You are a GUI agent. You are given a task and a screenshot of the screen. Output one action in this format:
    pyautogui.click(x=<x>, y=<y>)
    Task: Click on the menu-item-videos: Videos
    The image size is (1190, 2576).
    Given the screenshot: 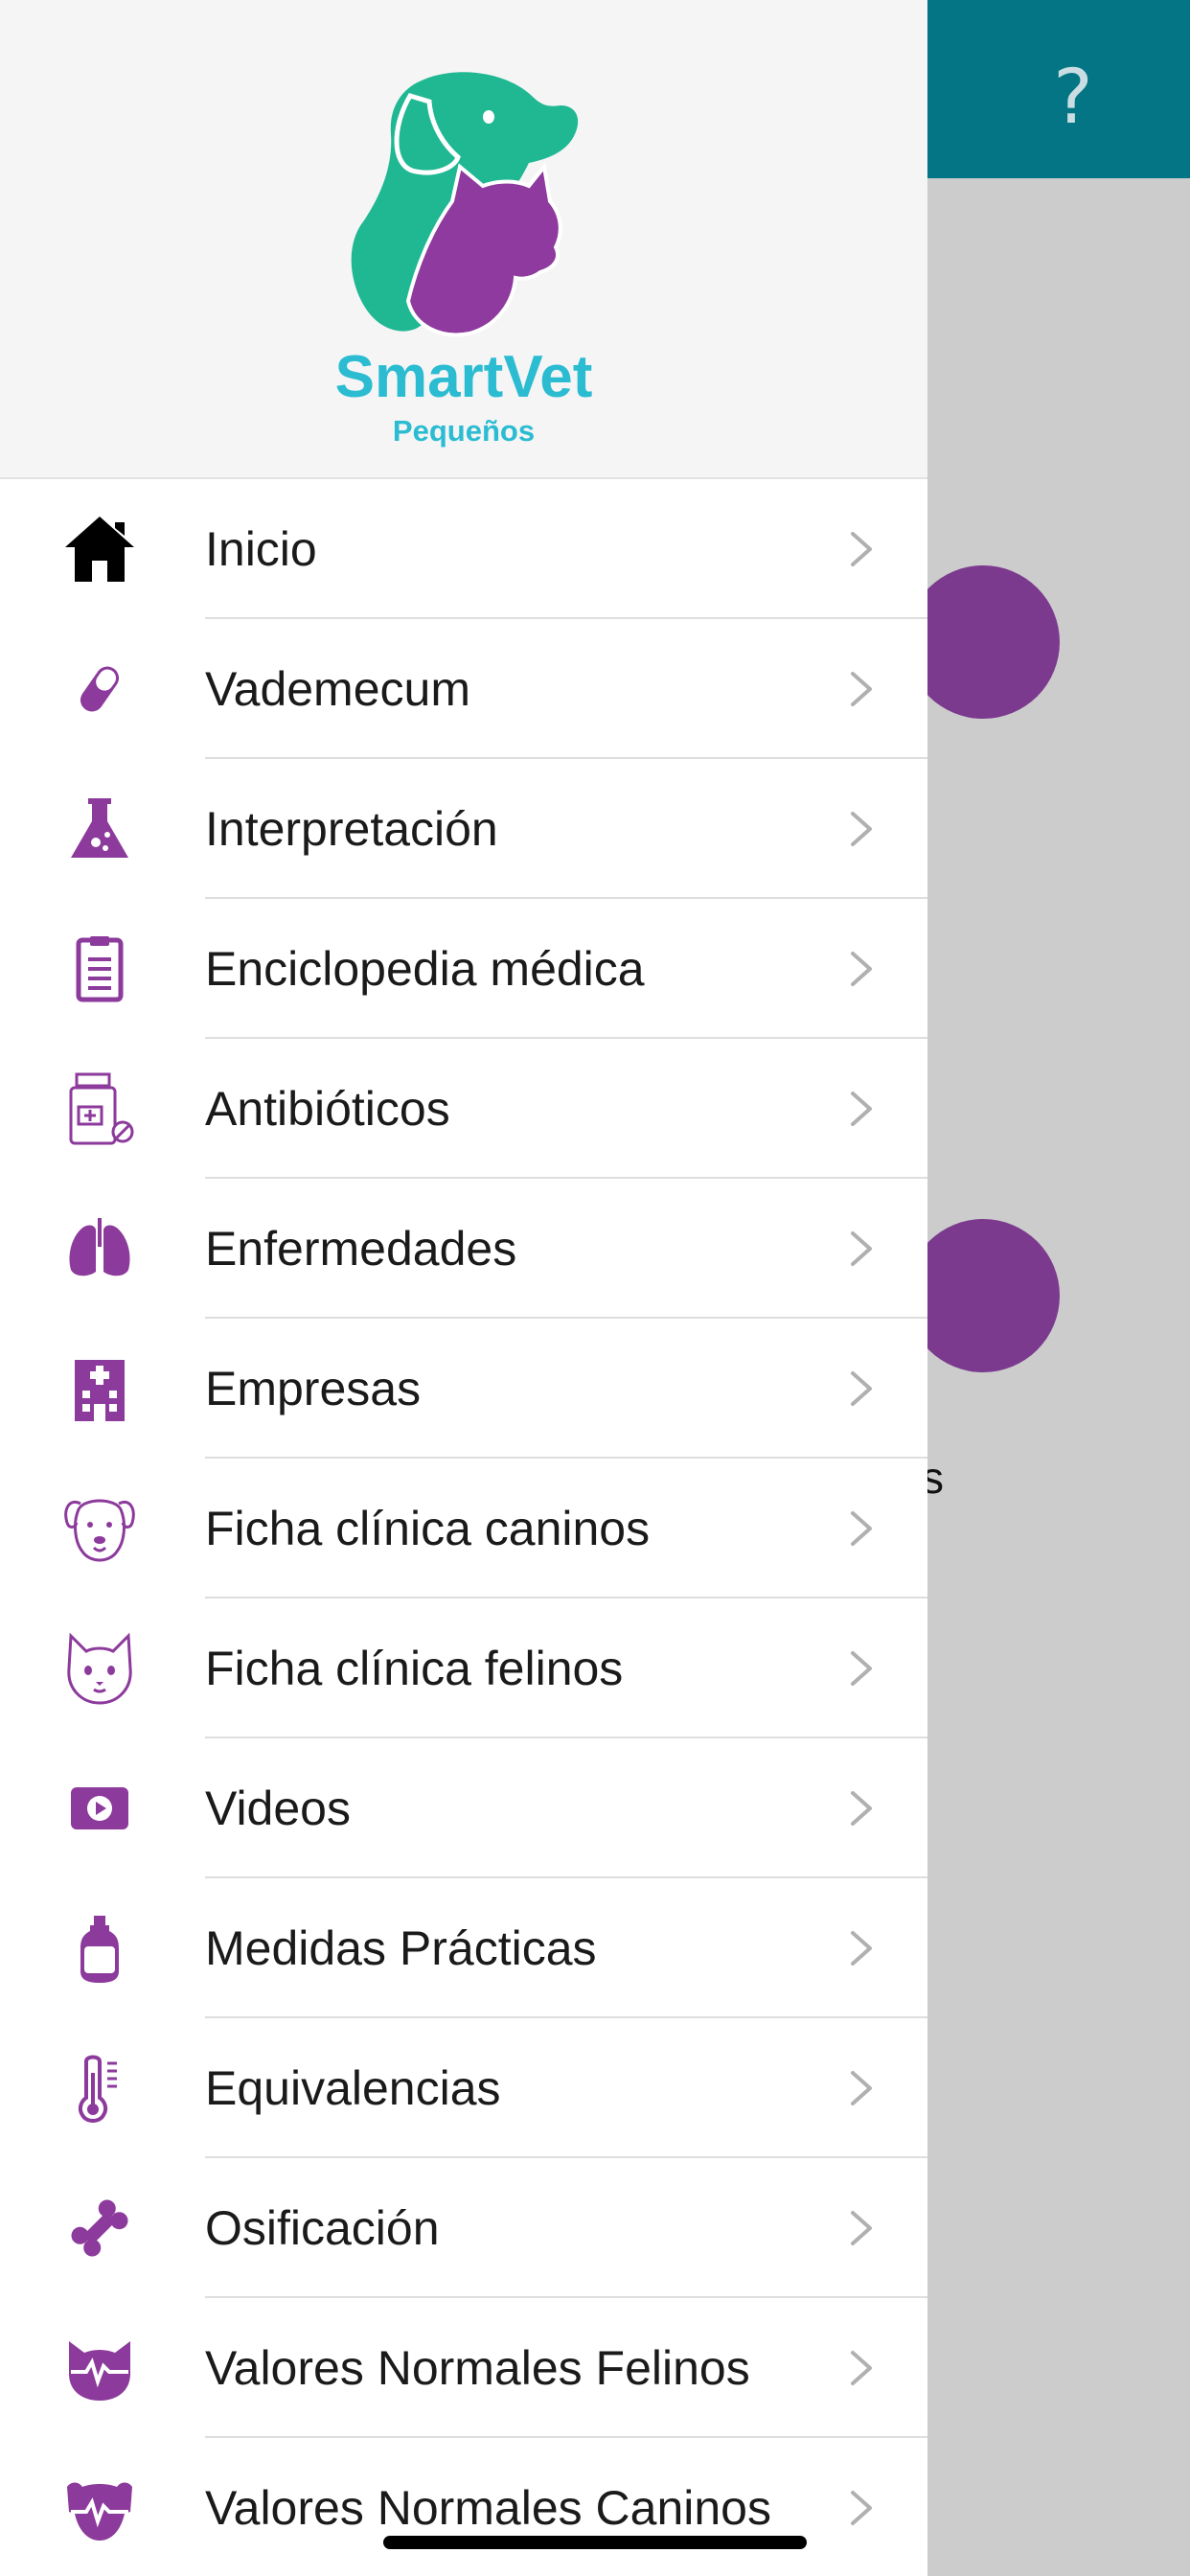 What is the action you would take?
    pyautogui.click(x=464, y=1808)
    